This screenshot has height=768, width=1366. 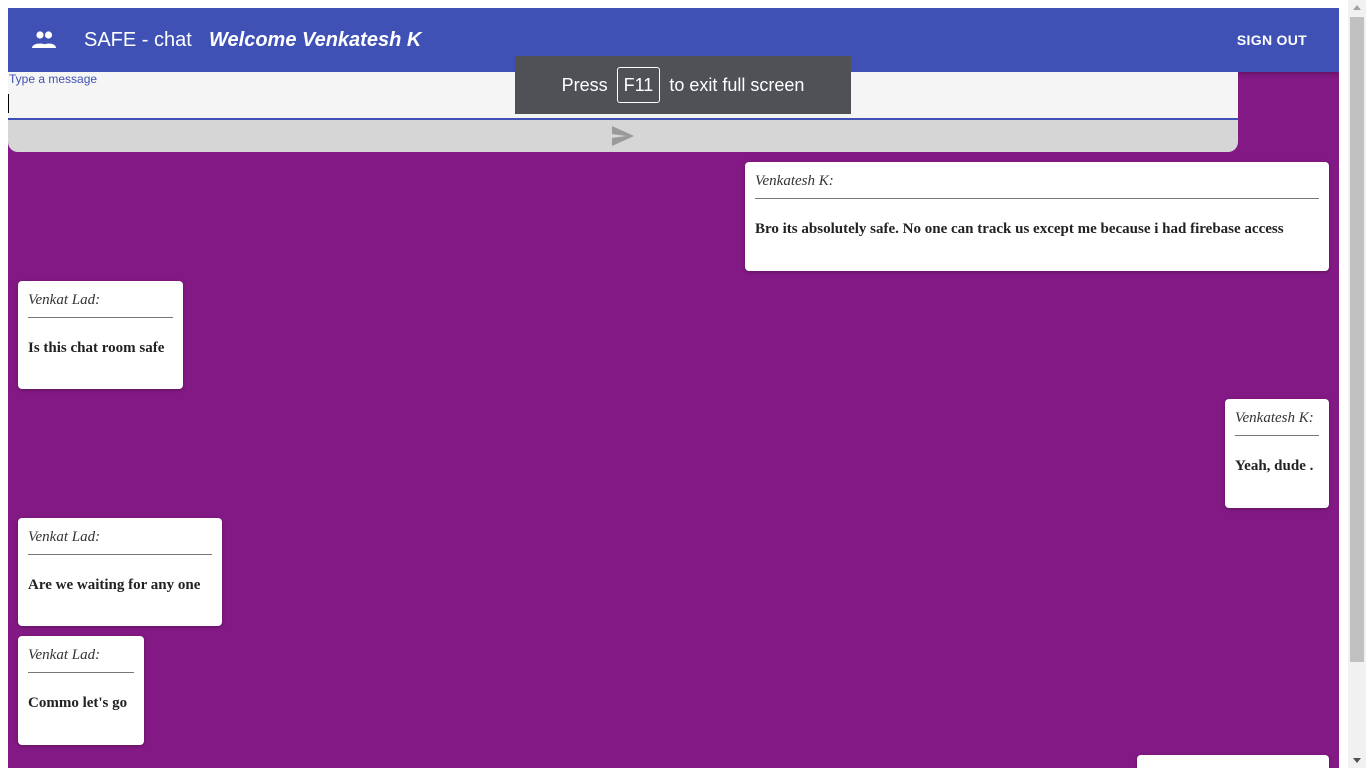 I want to click on toast-text-before: Press, so click(x=584, y=84).